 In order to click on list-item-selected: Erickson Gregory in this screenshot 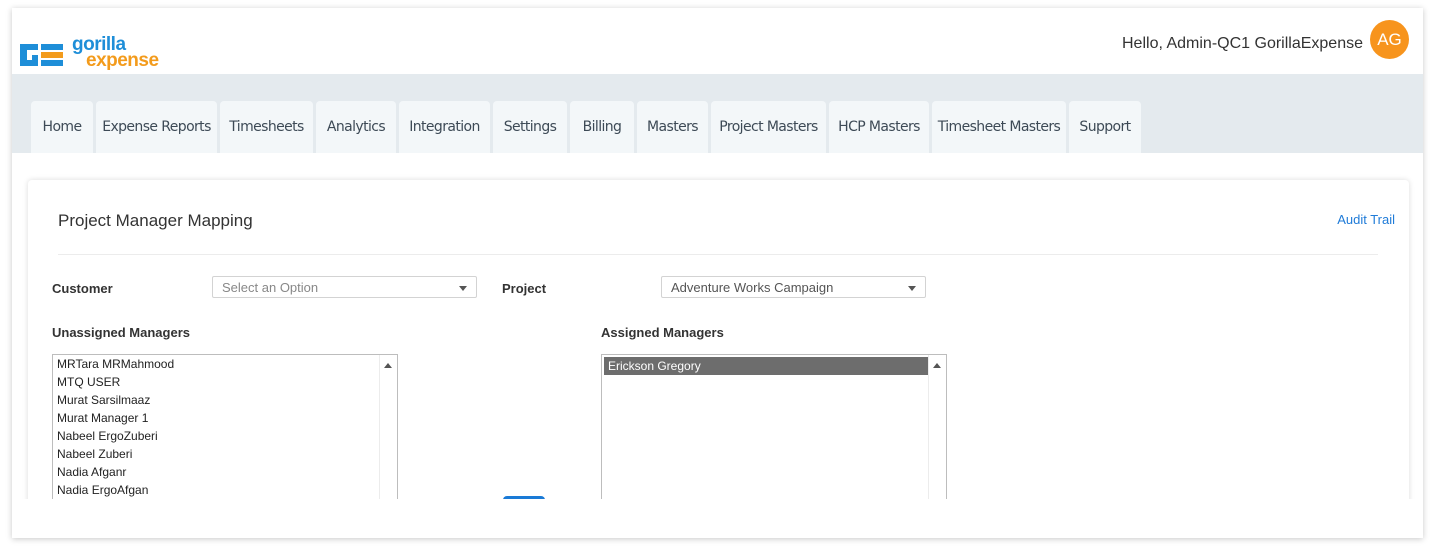, I will do `click(766, 366)`.